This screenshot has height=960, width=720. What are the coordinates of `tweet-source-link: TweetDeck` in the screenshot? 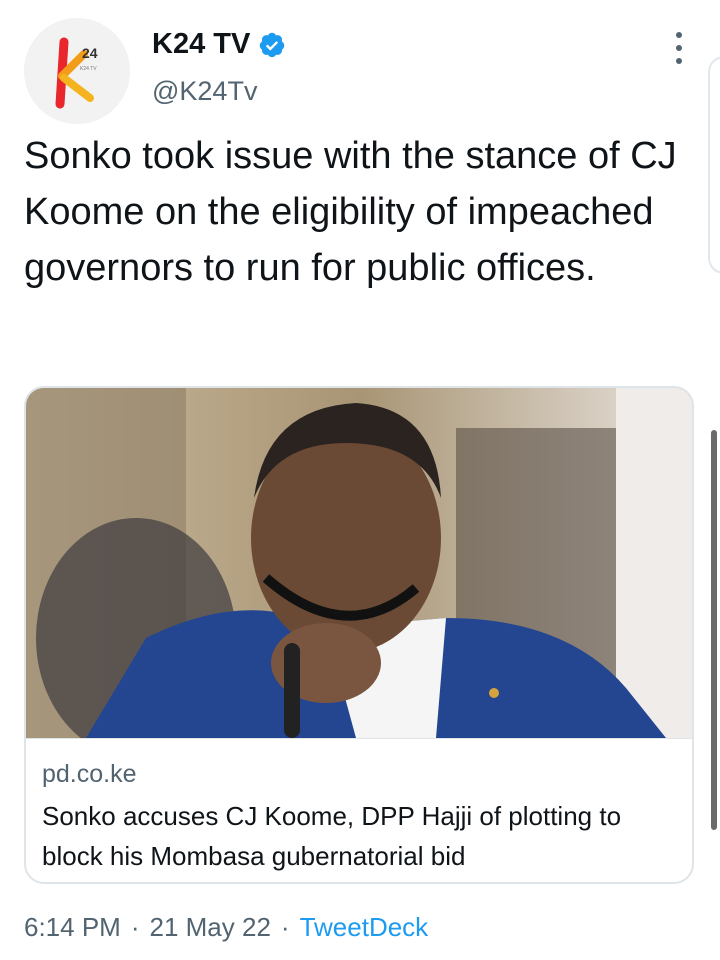 It's located at (364, 927).